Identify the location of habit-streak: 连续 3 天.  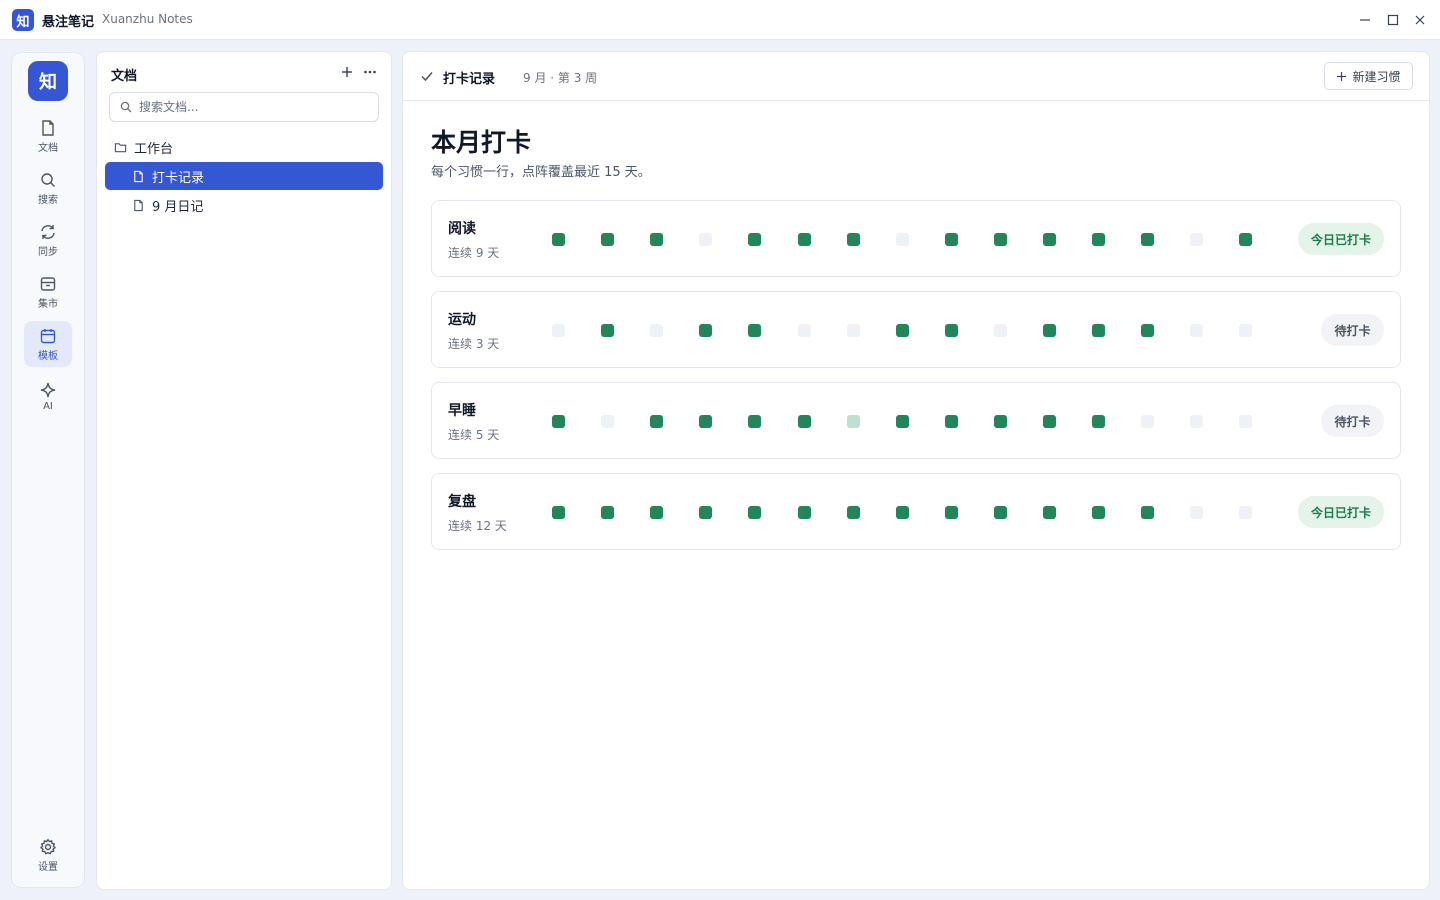
(474, 344).